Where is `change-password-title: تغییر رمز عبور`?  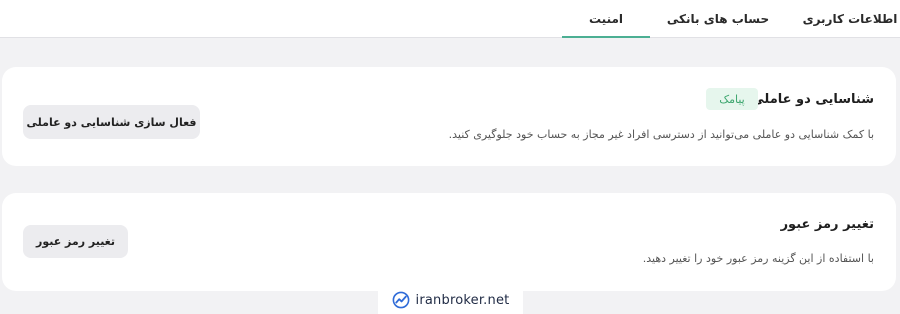 change-password-title: تغییر رمز عبور is located at coordinates (827, 224).